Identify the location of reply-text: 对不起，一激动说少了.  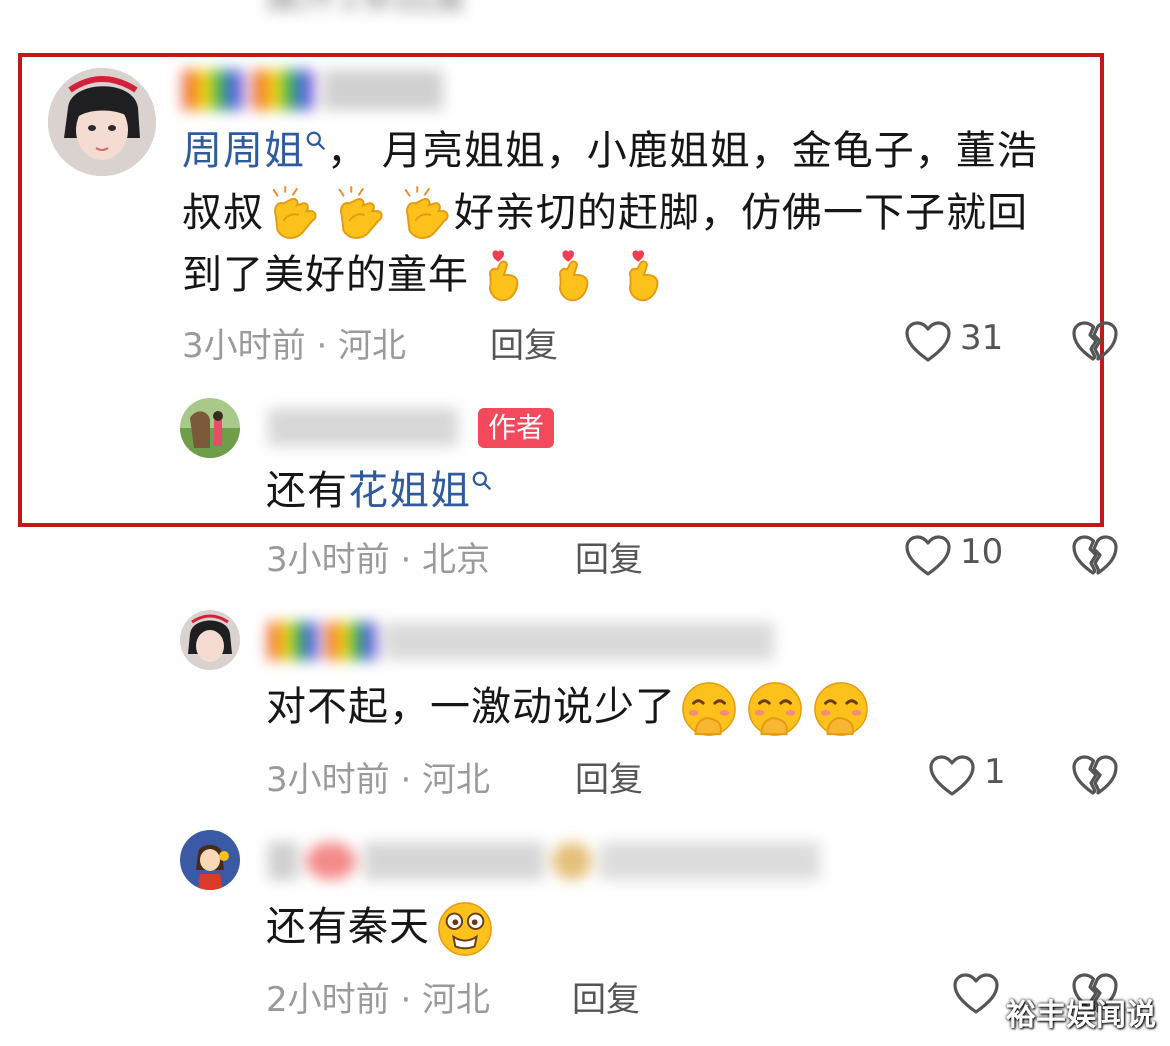
(568, 707).